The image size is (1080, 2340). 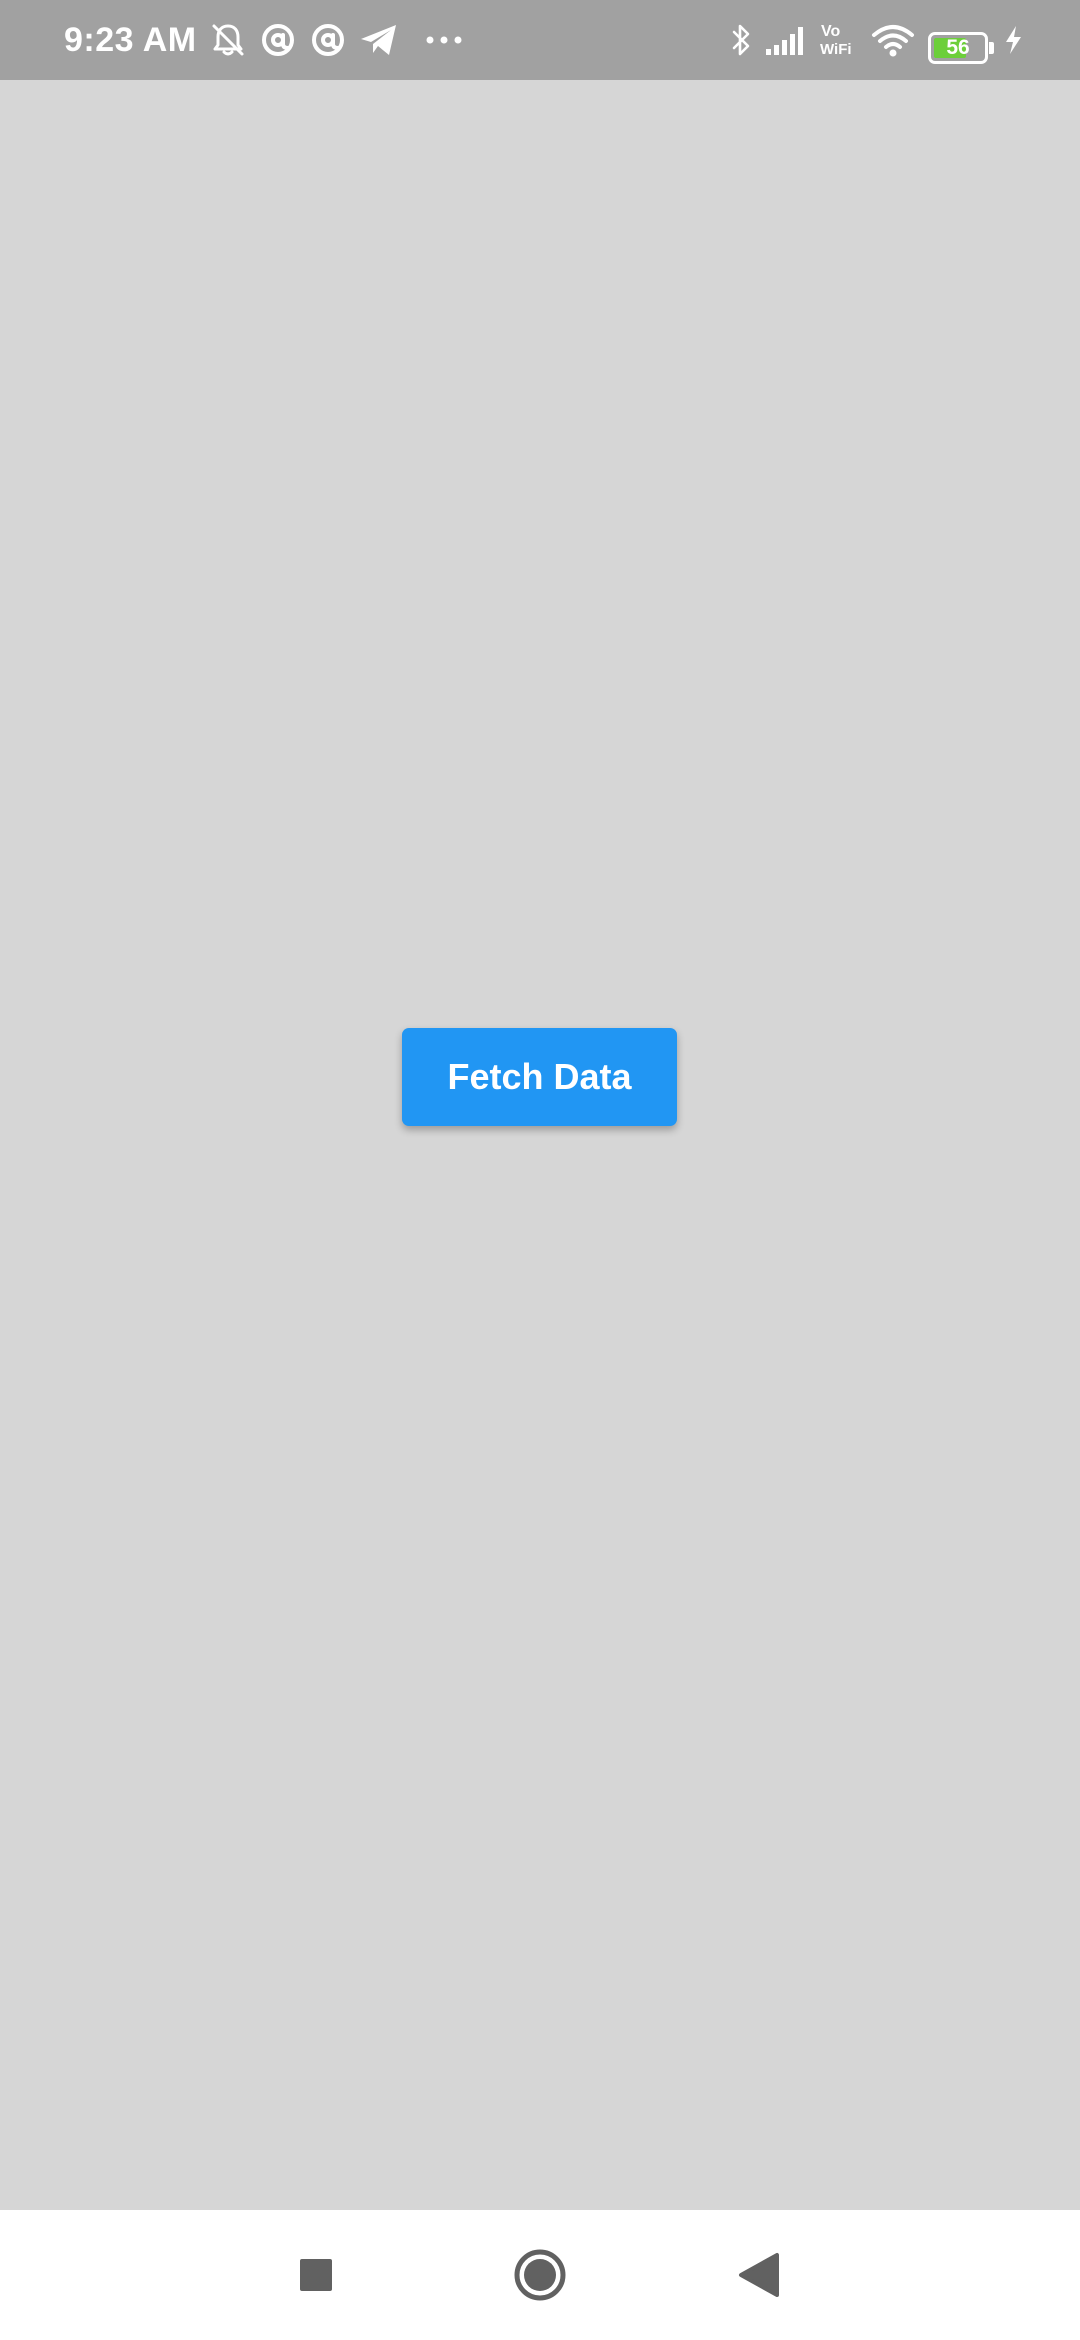 I want to click on home-button, so click(x=540, y=2275).